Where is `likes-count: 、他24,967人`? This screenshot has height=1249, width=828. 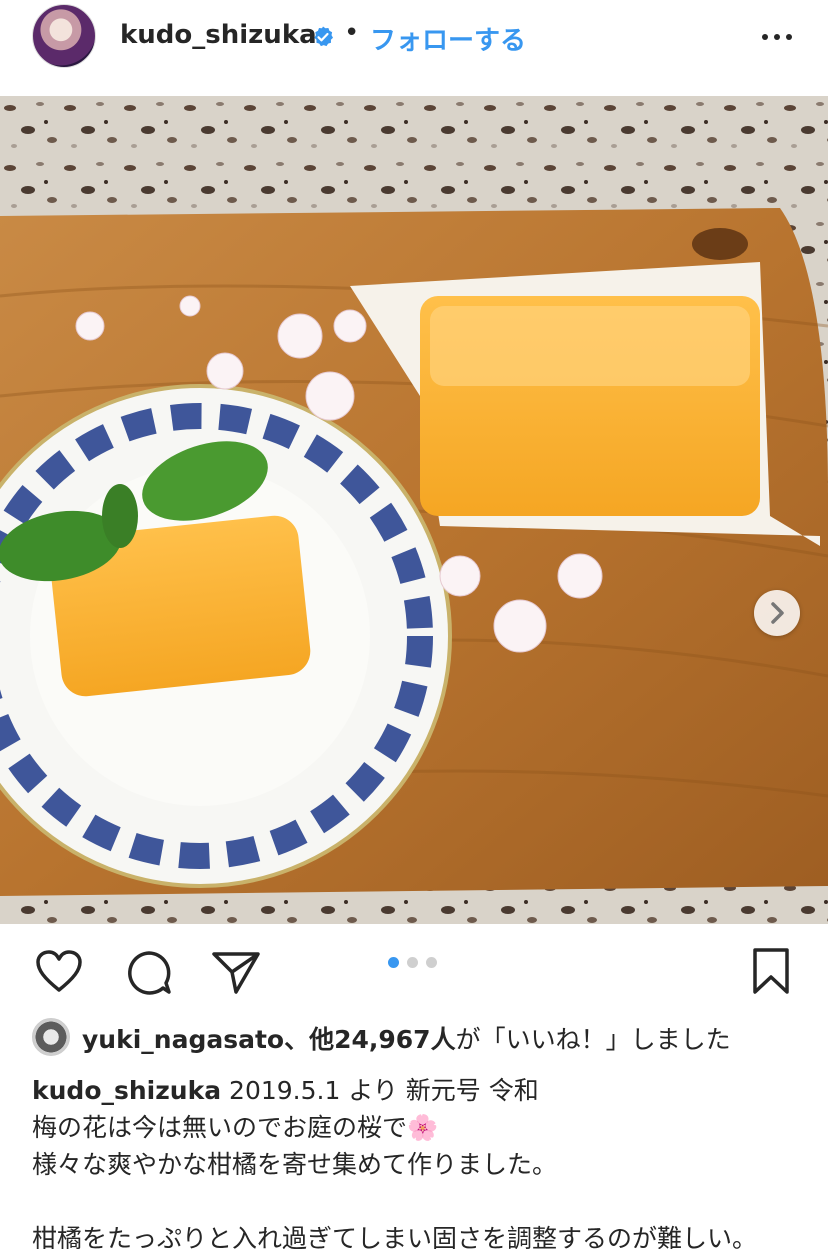 likes-count: 、他24,967人 is located at coordinates (369, 1039).